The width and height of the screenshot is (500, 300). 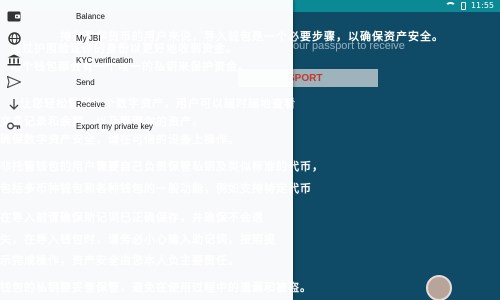 I want to click on bank-icon, so click(x=14, y=60).